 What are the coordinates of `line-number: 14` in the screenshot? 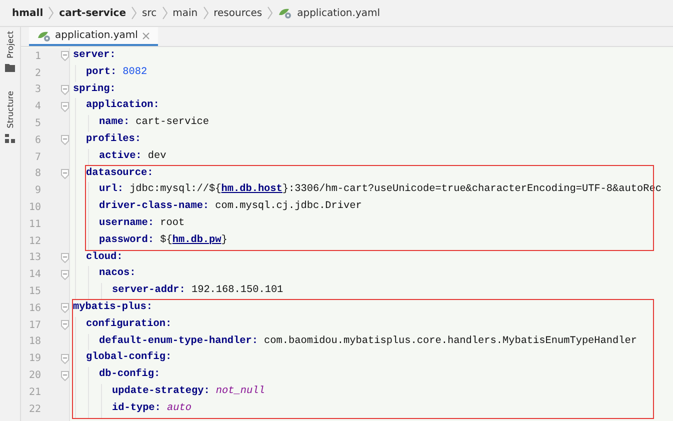 It's located at (34, 274).